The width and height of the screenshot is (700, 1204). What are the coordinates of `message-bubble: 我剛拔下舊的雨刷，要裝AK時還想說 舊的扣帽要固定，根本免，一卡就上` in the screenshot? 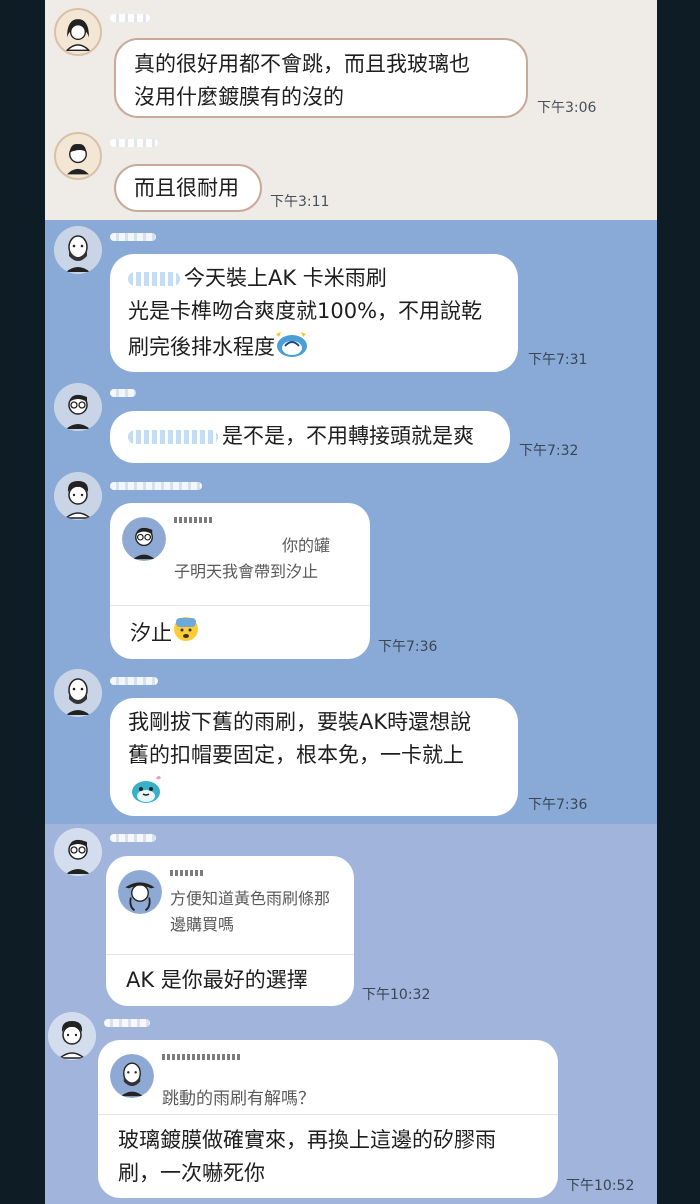 It's located at (314, 757).